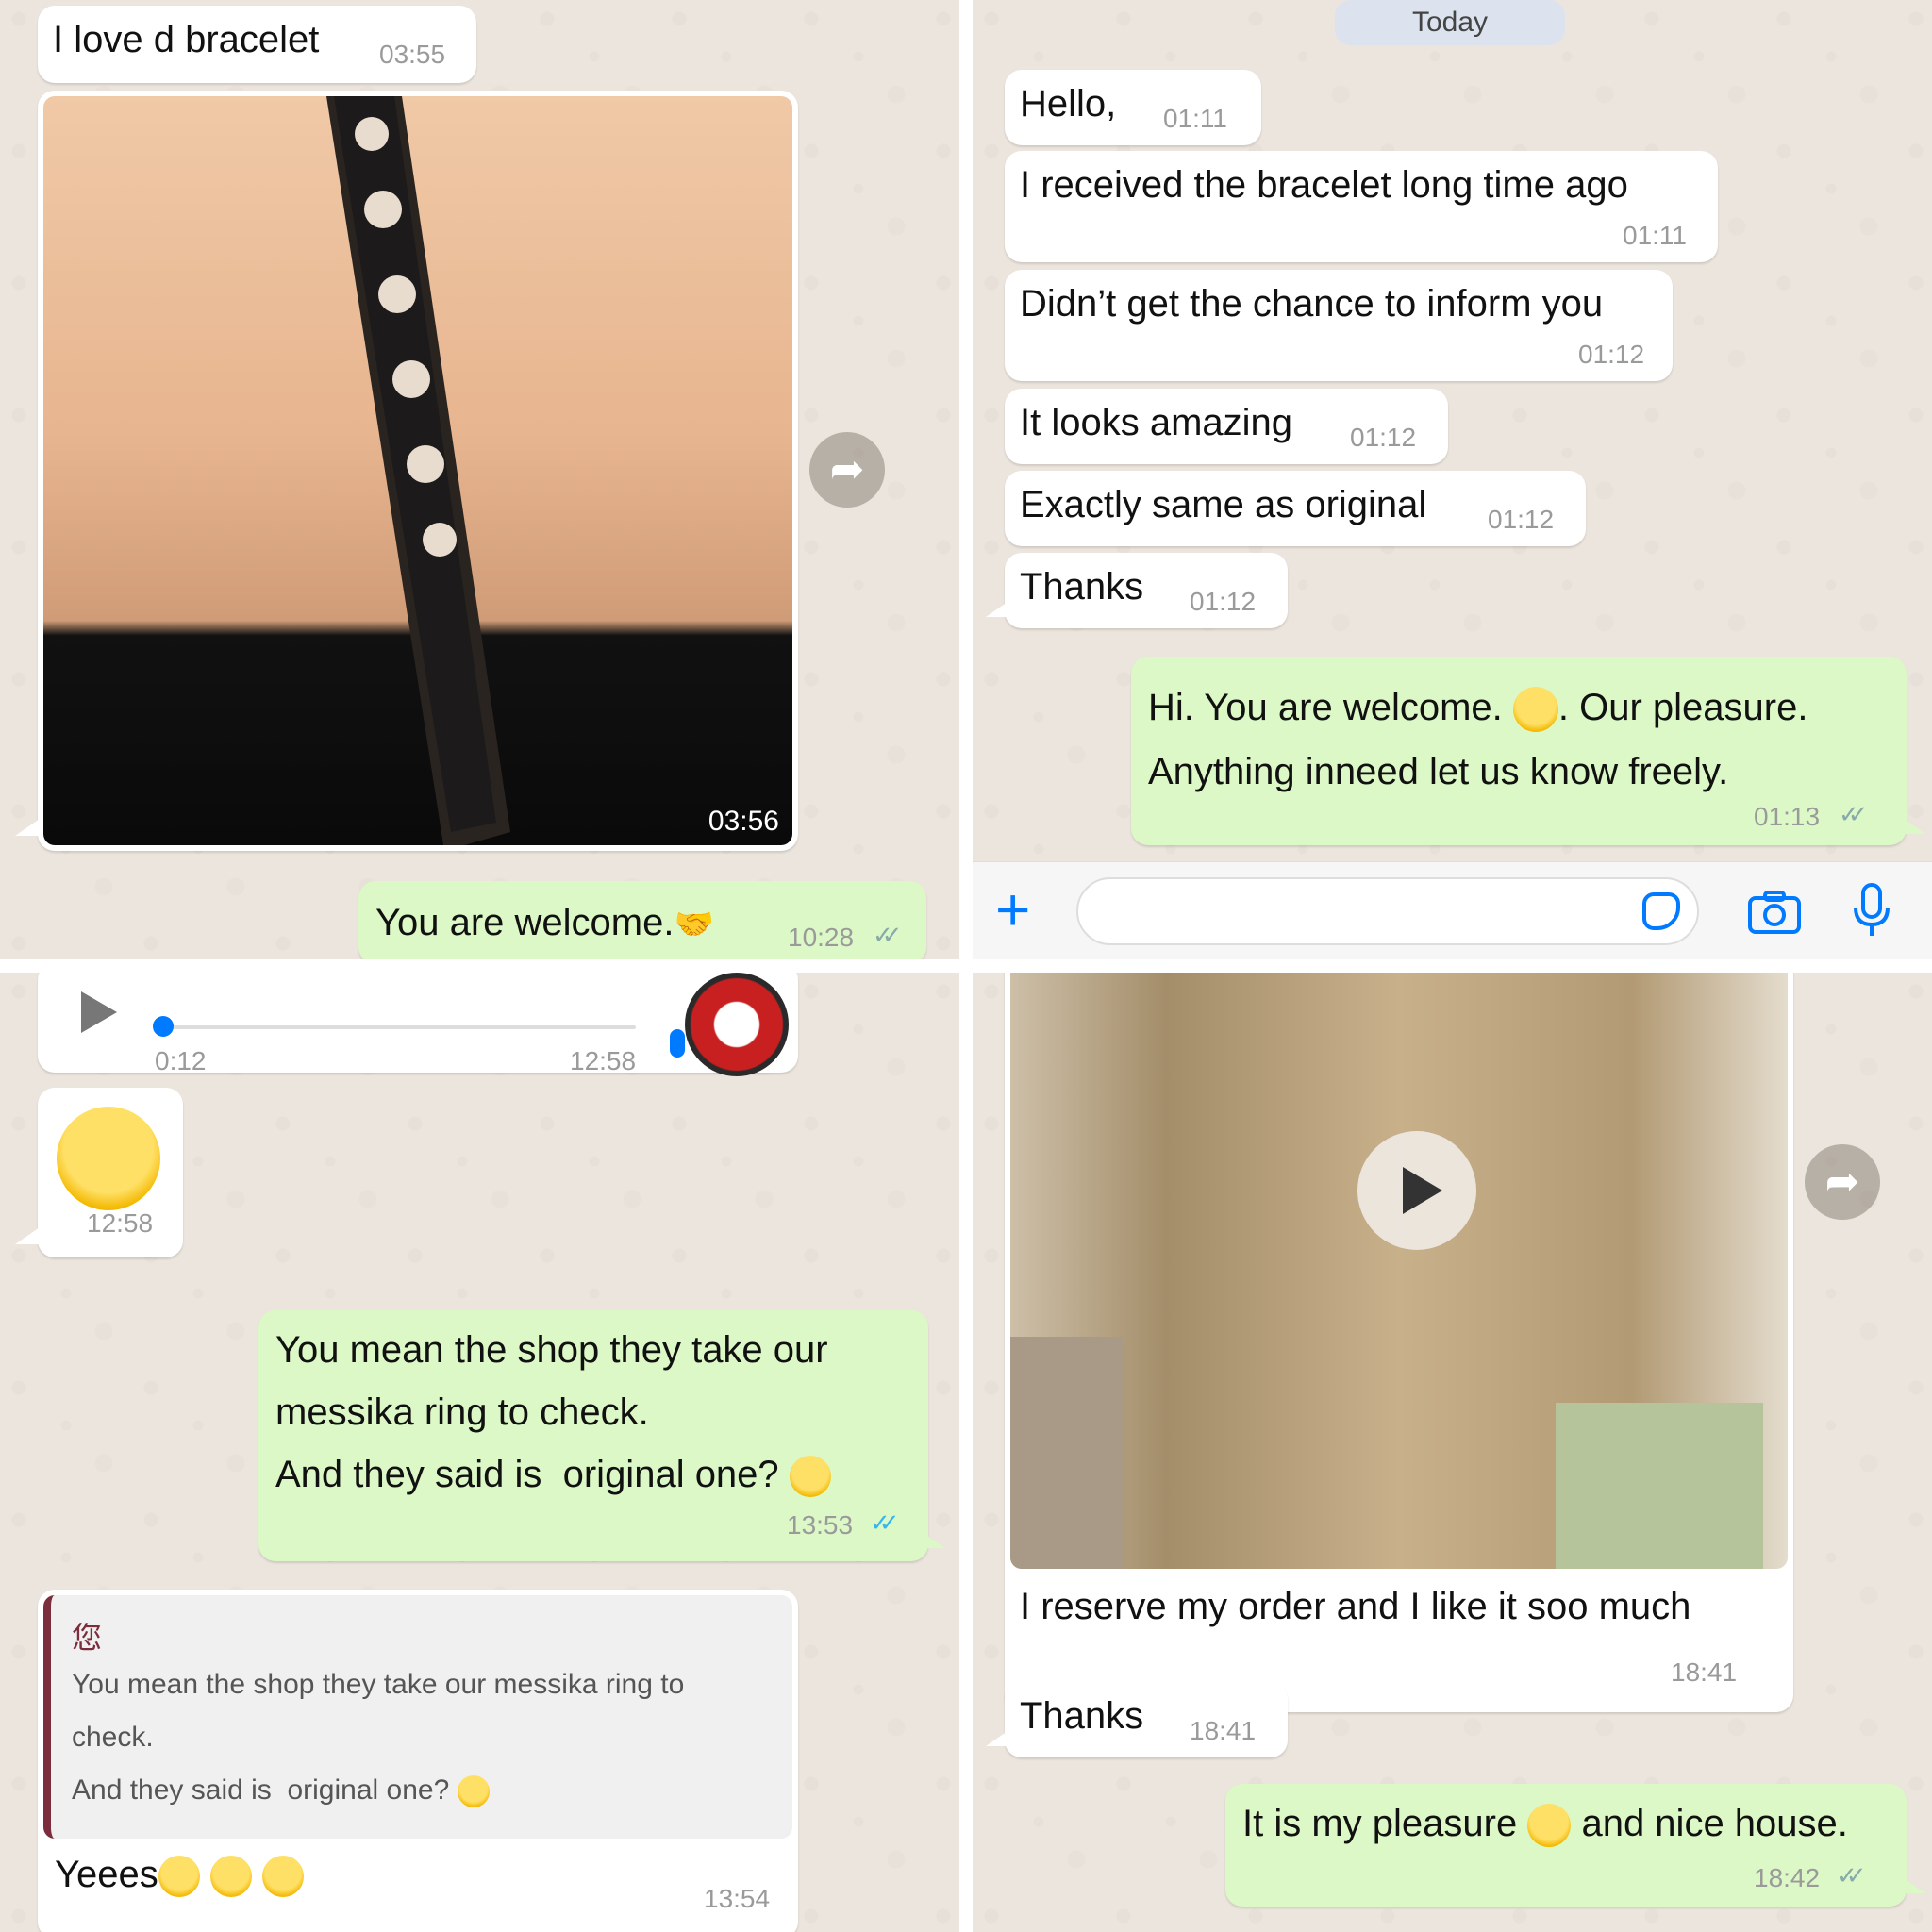 Image resolution: width=1932 pixels, height=1932 pixels. What do you see at coordinates (413, 55) in the screenshot?
I see `message-time: 03:55` at bounding box center [413, 55].